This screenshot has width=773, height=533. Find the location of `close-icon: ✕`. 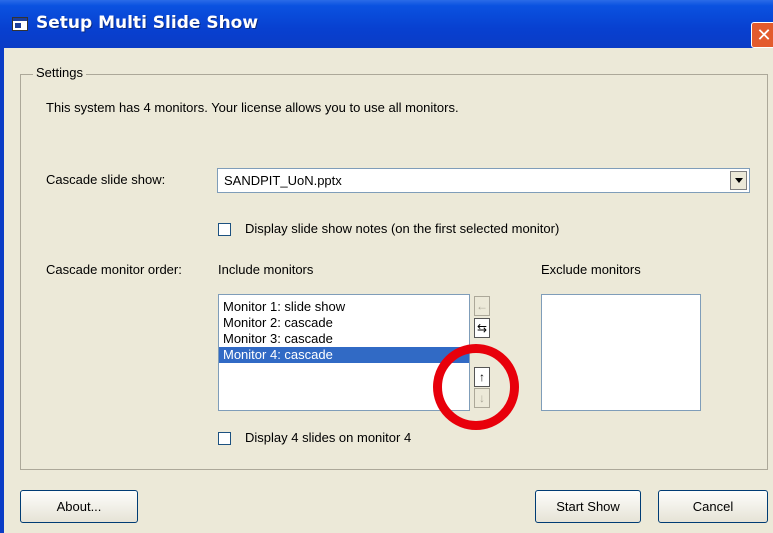

close-icon: ✕ is located at coordinates (764, 35).